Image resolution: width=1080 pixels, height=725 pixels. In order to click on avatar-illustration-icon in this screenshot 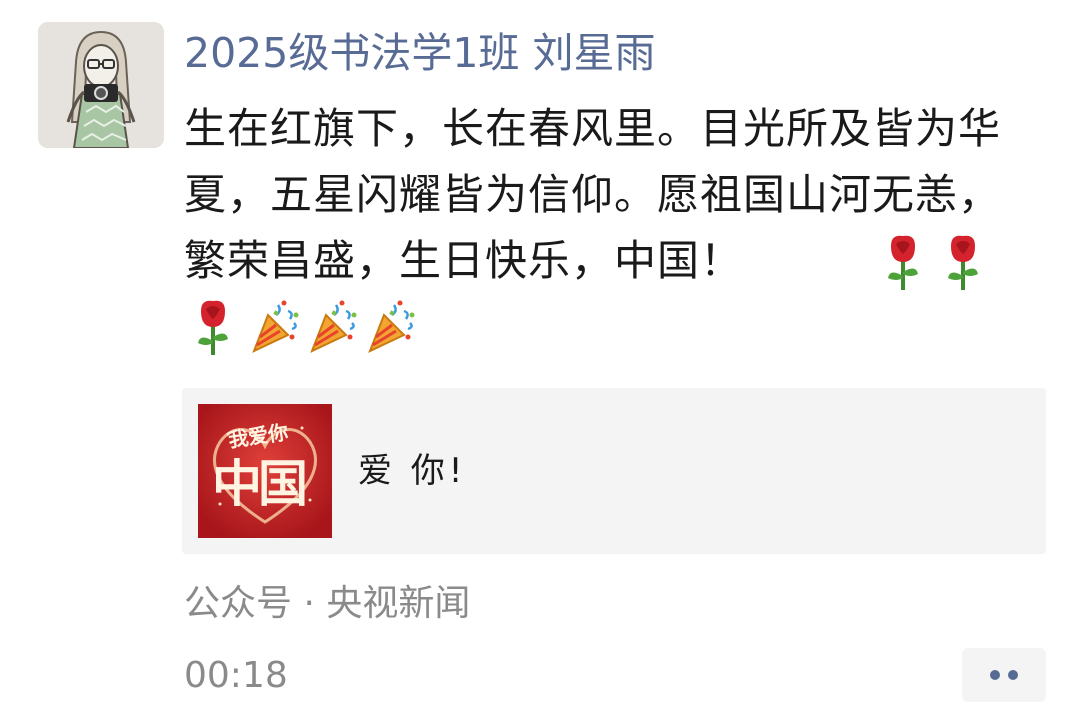, I will do `click(101, 85)`.